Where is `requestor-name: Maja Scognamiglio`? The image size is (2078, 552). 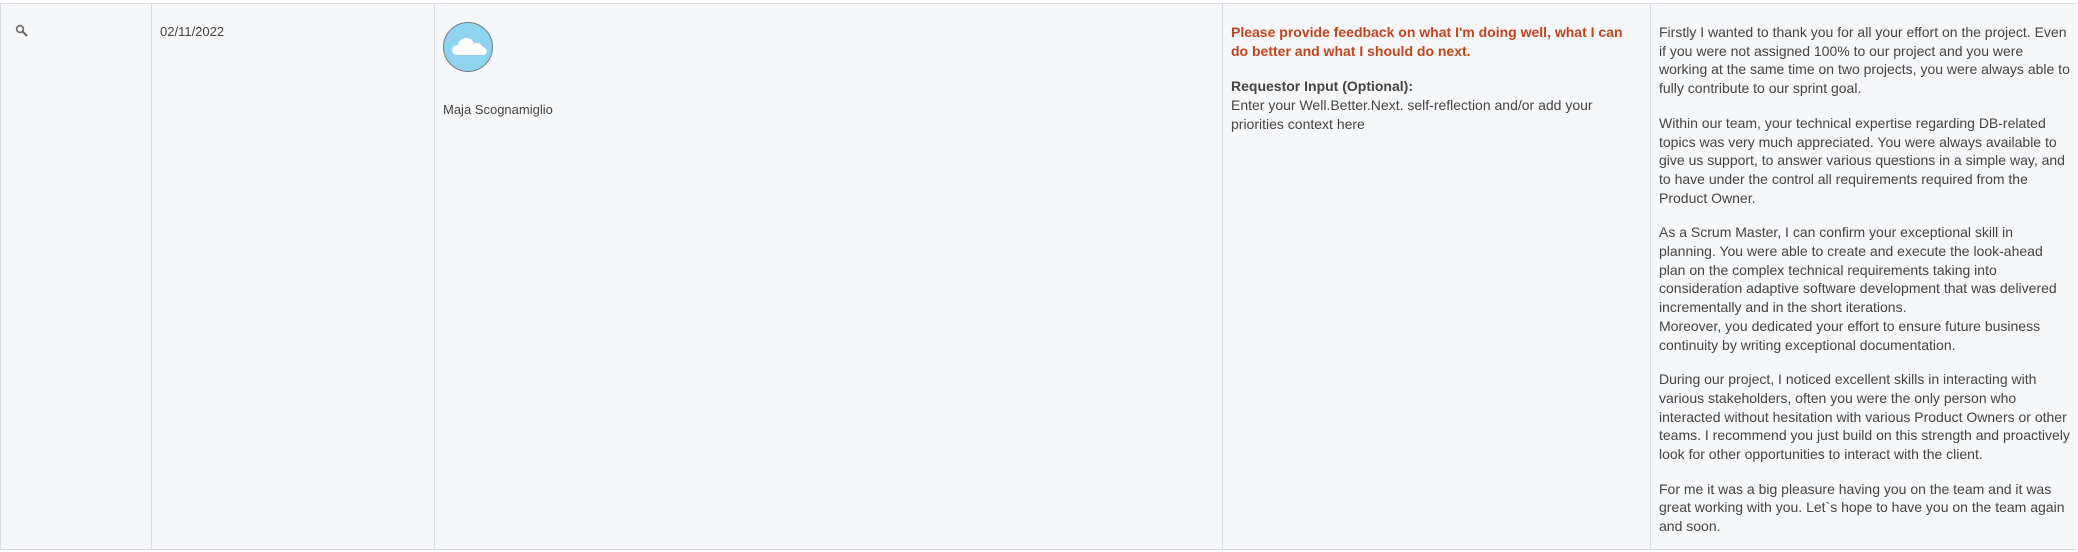
requestor-name: Maja Scognamiglio is located at coordinates (498, 109).